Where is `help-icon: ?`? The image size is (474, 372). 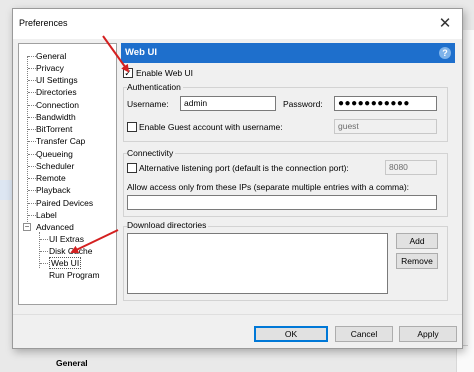
help-icon: ? is located at coordinates (445, 53).